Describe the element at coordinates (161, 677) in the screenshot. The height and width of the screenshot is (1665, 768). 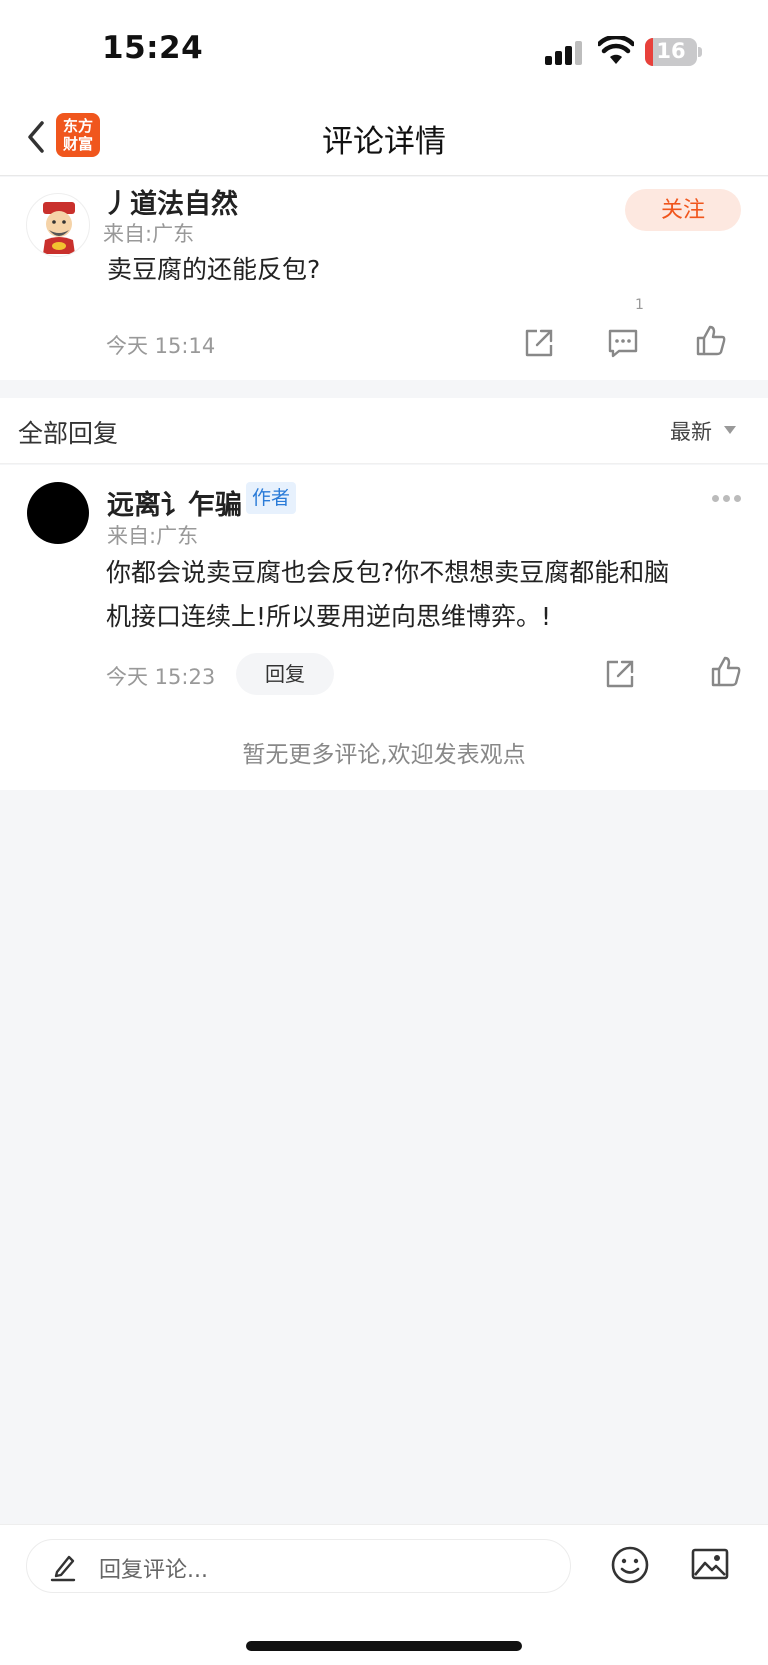
I see `reply-timestamp: 今天 15:23` at that location.